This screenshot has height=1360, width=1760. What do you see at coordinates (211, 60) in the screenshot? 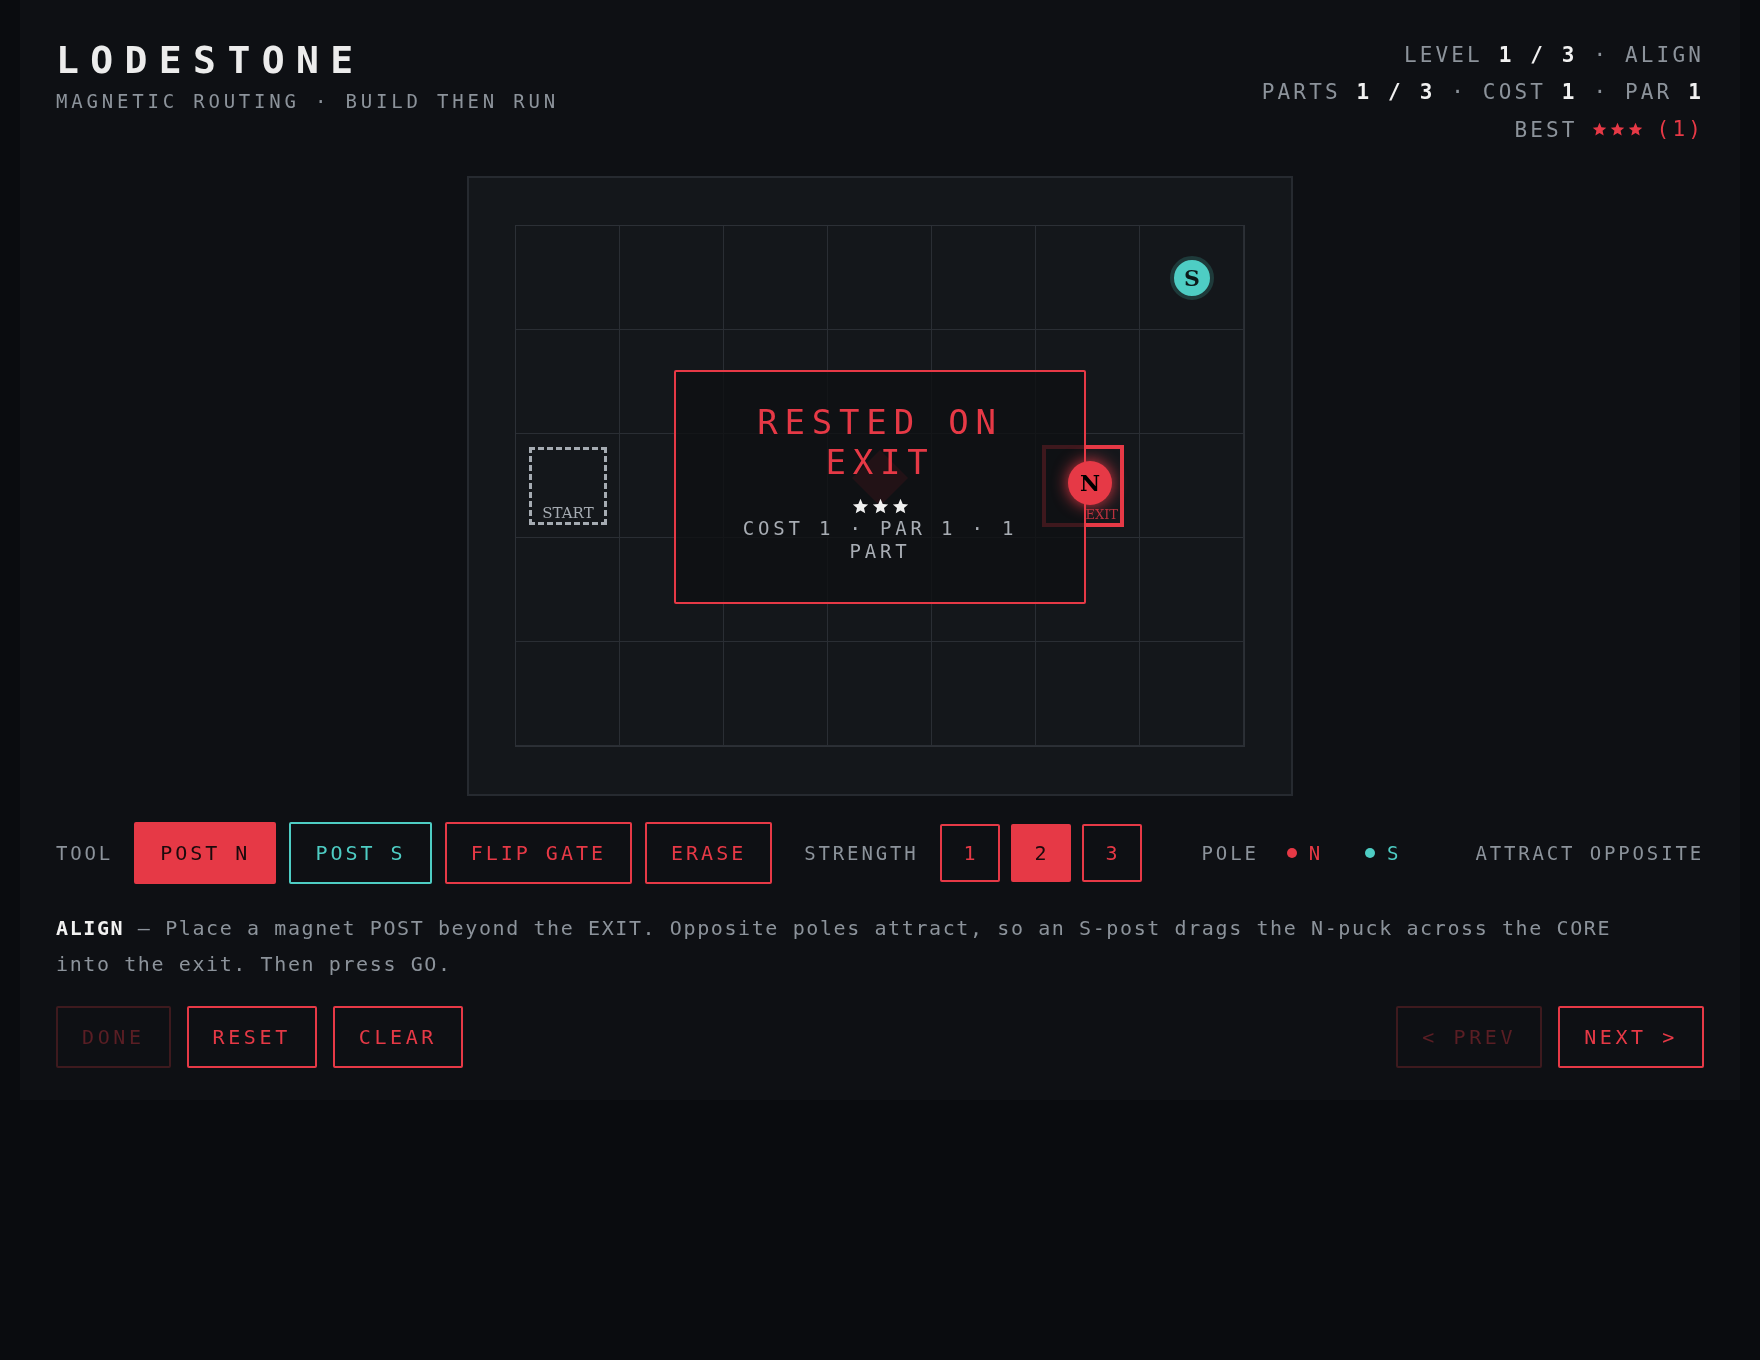
I see `app-title: LODESTONE` at bounding box center [211, 60].